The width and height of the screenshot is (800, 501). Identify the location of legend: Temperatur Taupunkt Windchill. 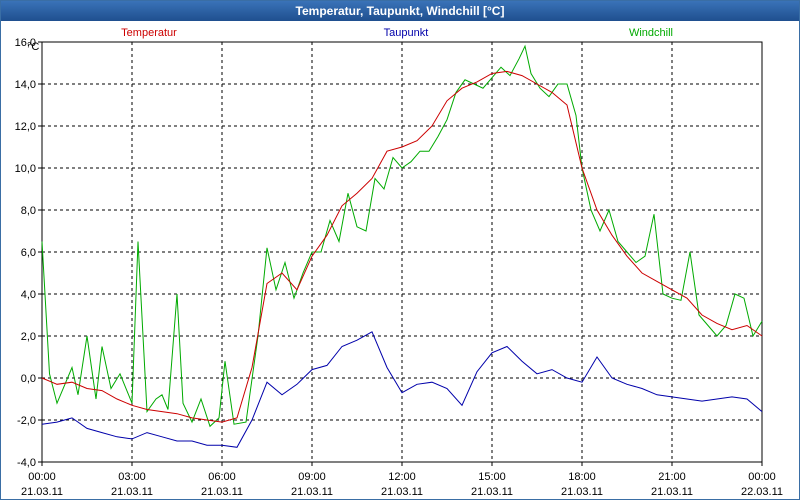
(397, 33).